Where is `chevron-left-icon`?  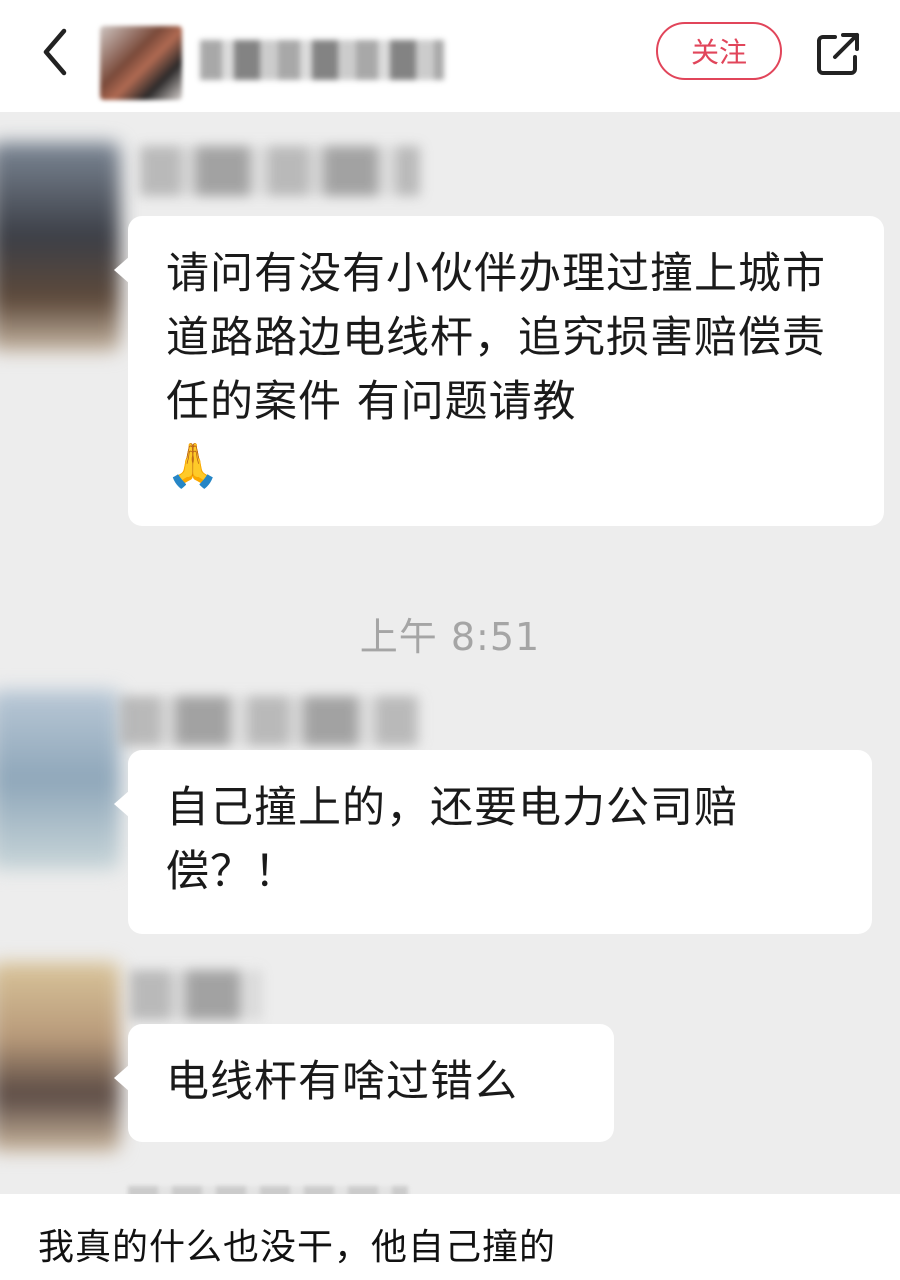
chevron-left-icon is located at coordinates (55, 52).